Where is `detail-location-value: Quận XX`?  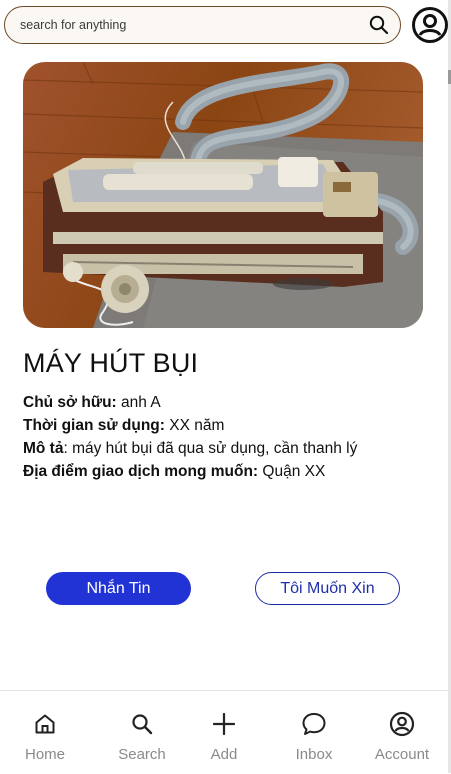
detail-location-value: Quận XX is located at coordinates (292, 471).